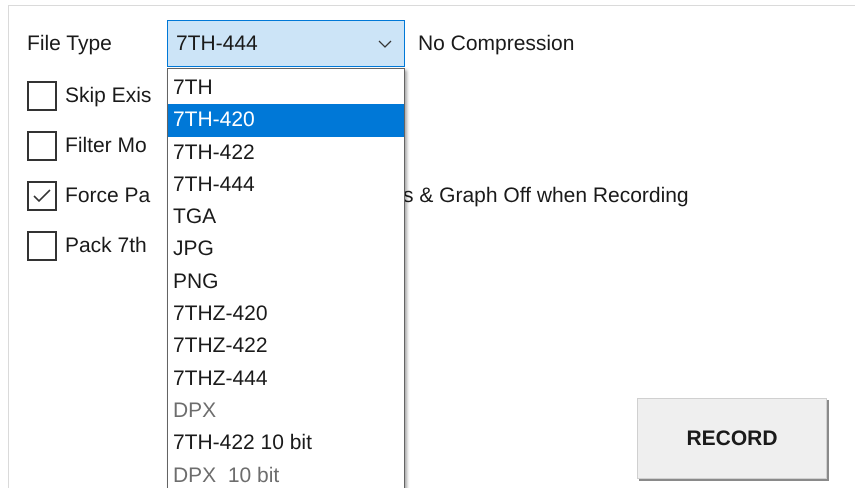  Describe the element at coordinates (286, 217) in the screenshot. I see `dropdown-option: TGA` at that location.